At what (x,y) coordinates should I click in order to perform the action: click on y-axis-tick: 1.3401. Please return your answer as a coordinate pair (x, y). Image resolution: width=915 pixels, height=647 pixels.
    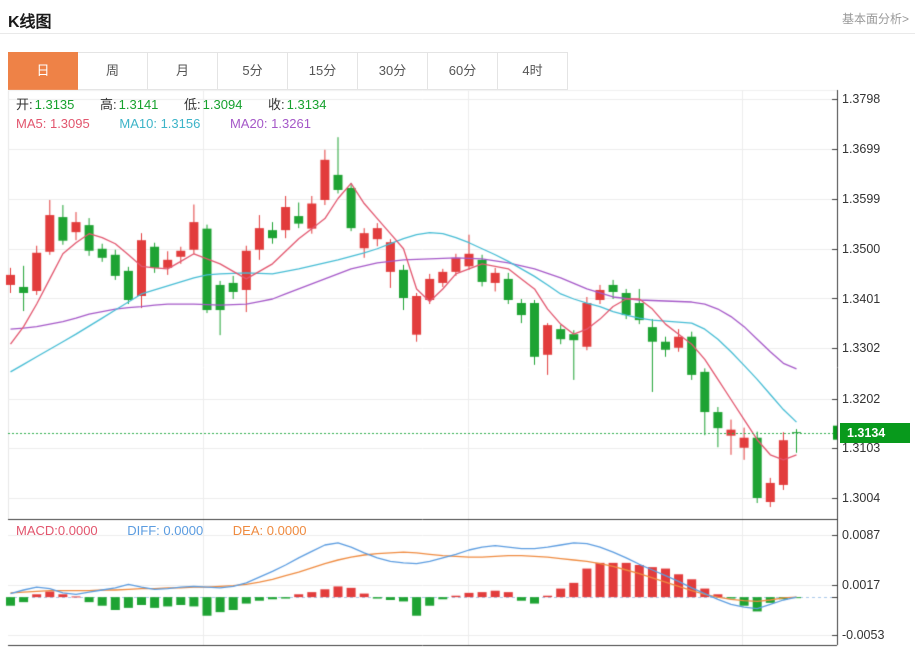
    Looking at the image, I should click on (861, 298).